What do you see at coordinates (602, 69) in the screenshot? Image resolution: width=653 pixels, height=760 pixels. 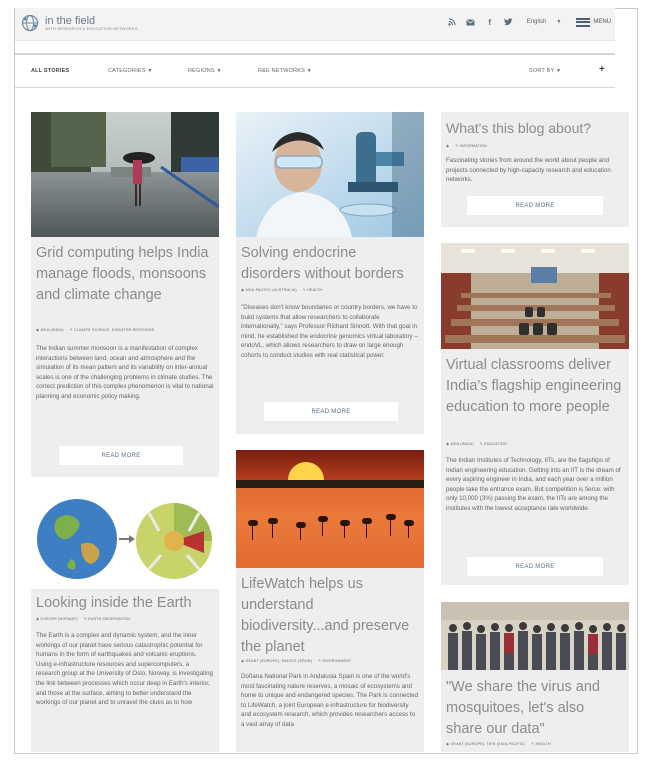 I see `add-button: +` at bounding box center [602, 69].